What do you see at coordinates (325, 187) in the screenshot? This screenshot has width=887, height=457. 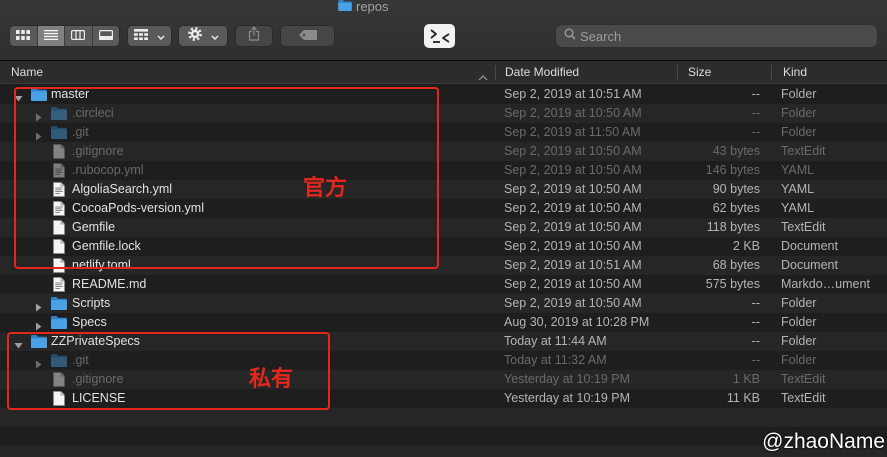 I see `annotation-label-official: 官方` at bounding box center [325, 187].